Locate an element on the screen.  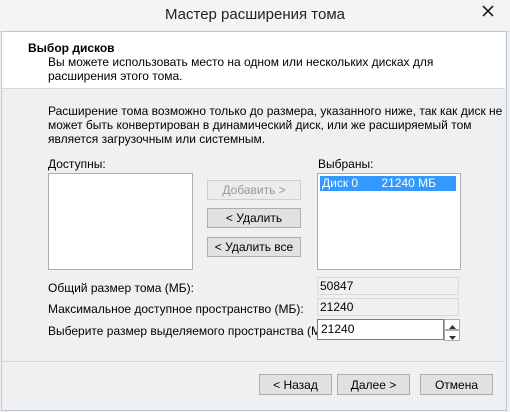
add-button: Добавить > is located at coordinates (254, 190).